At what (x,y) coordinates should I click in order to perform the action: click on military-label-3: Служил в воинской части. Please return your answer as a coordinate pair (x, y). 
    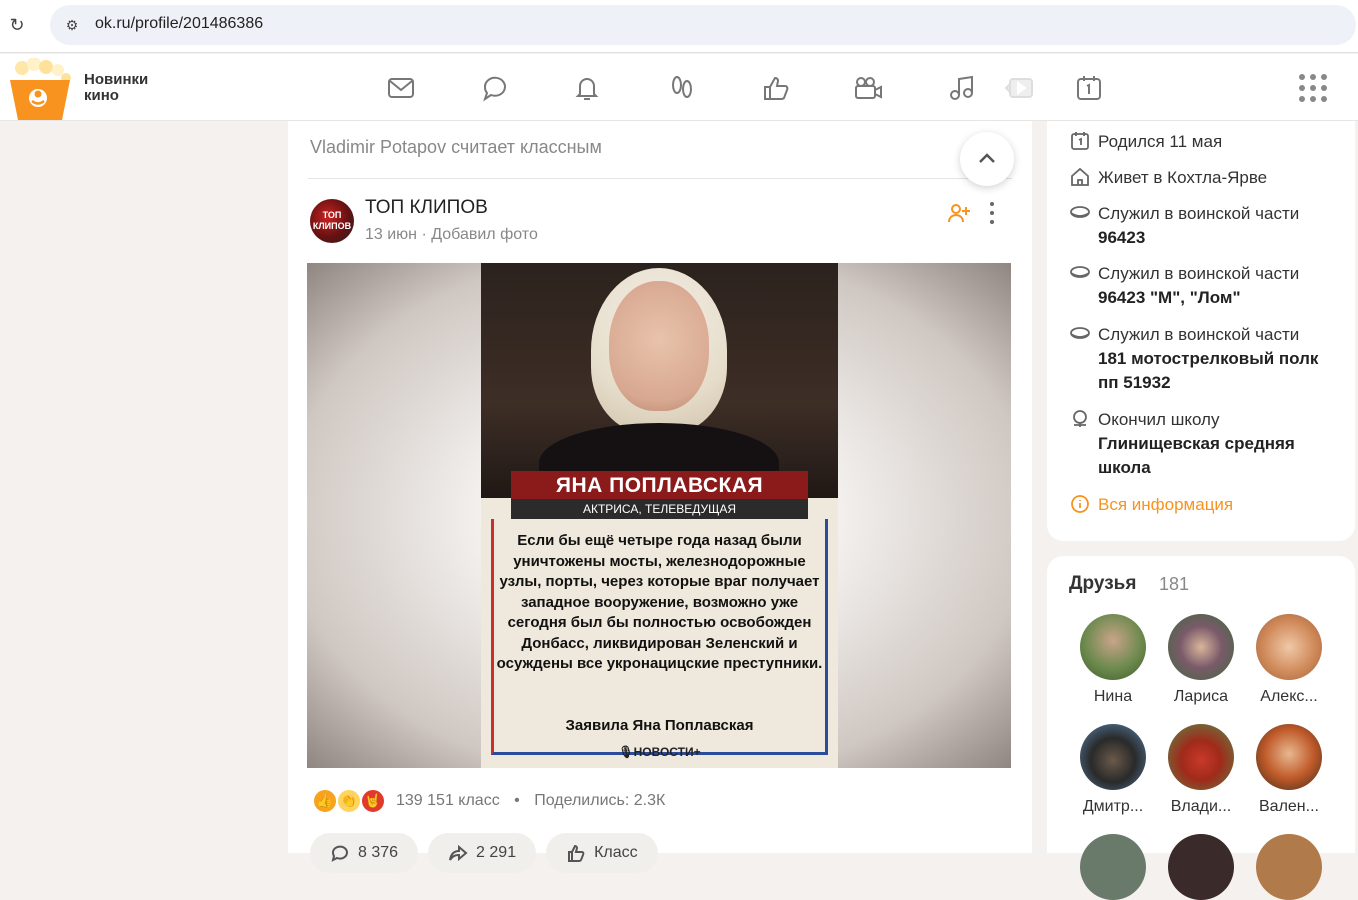
    Looking at the image, I should click on (1199, 334).